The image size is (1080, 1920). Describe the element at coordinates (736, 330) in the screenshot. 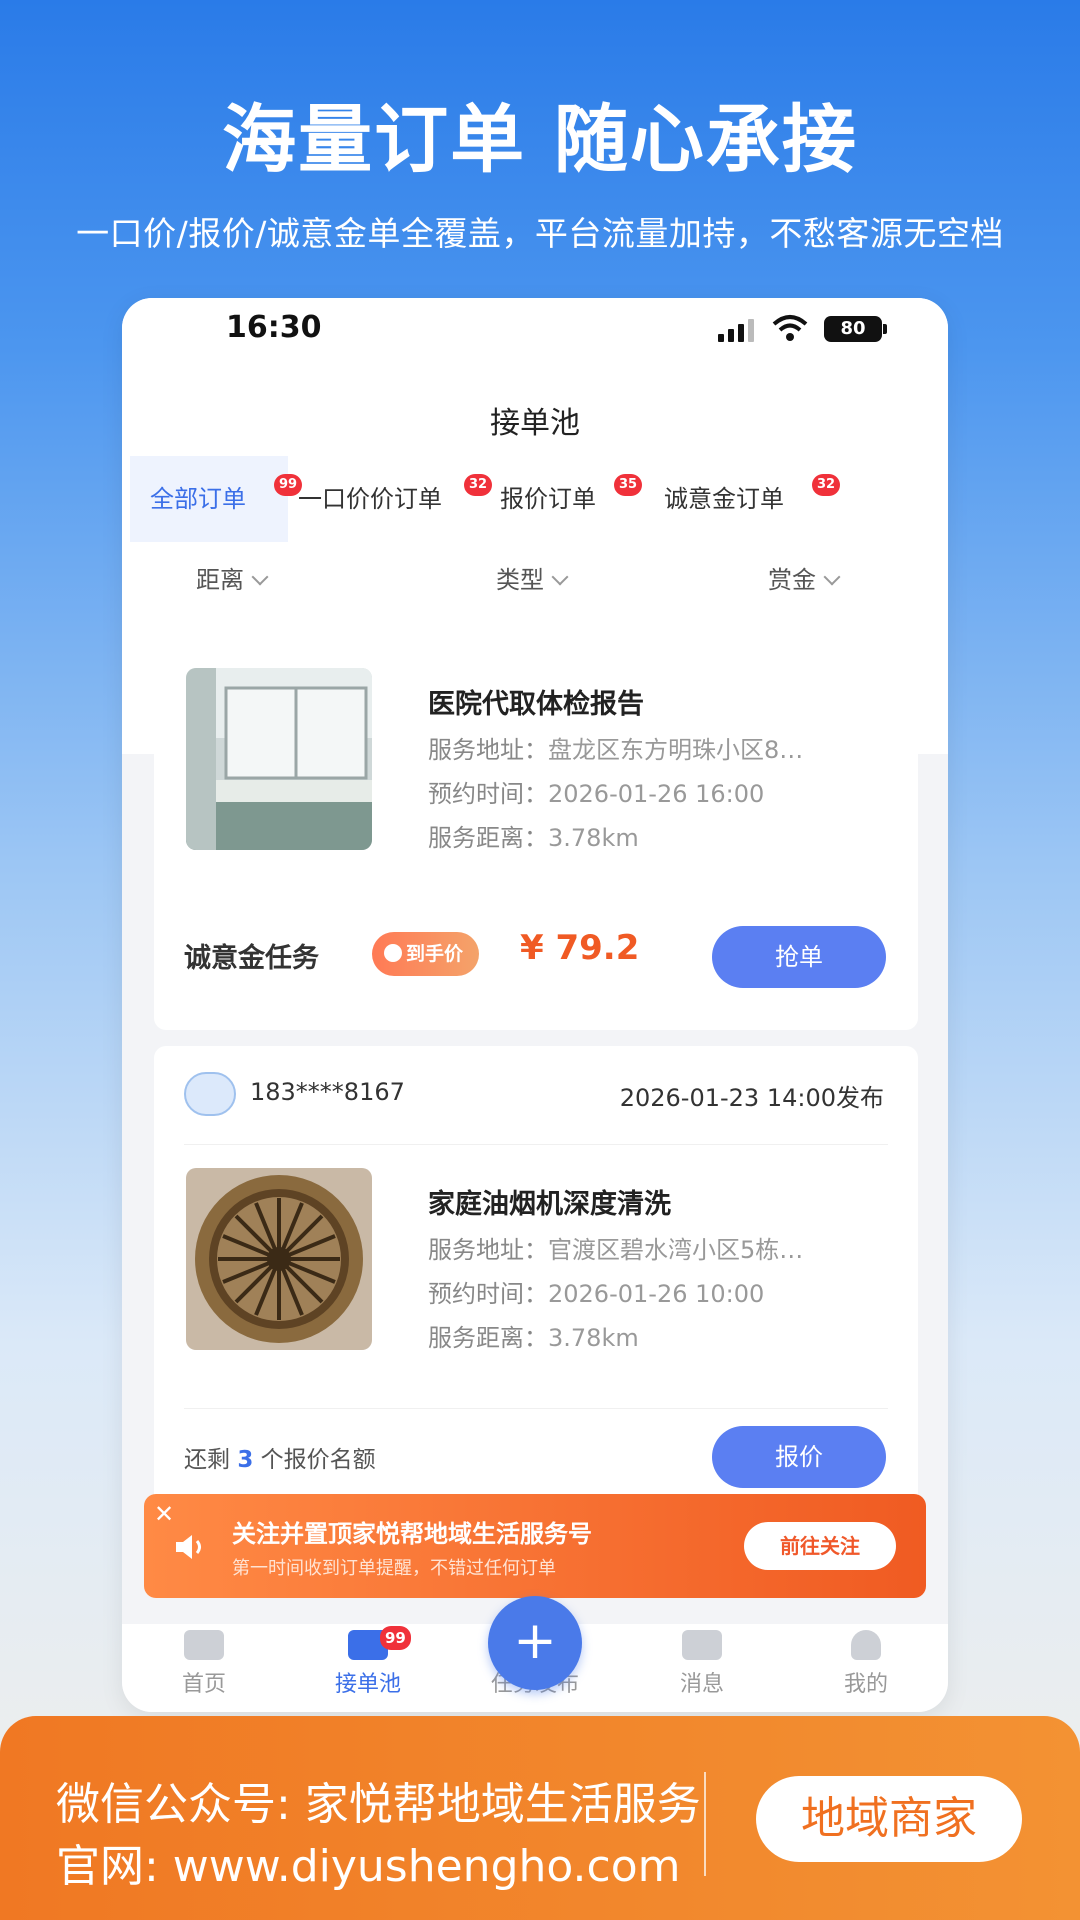

I see `signal-icon` at that location.